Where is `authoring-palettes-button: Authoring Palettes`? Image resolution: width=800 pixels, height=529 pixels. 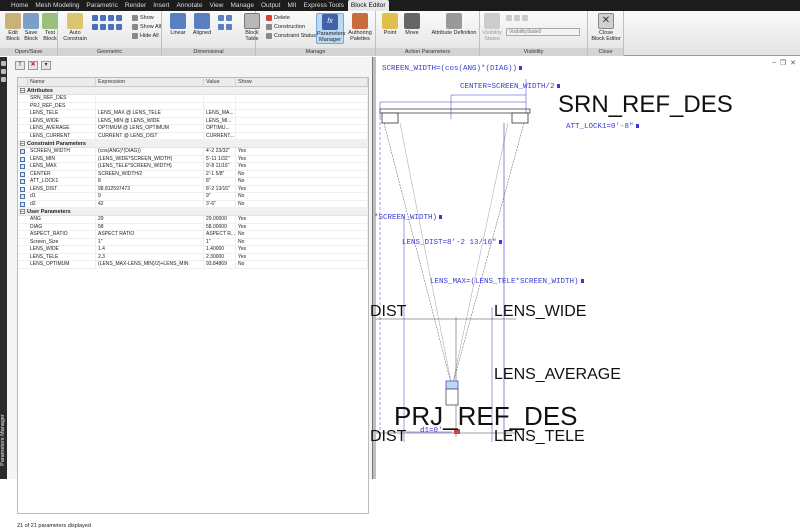
authoring-palettes-button: Authoring Palettes is located at coordinates (360, 27).